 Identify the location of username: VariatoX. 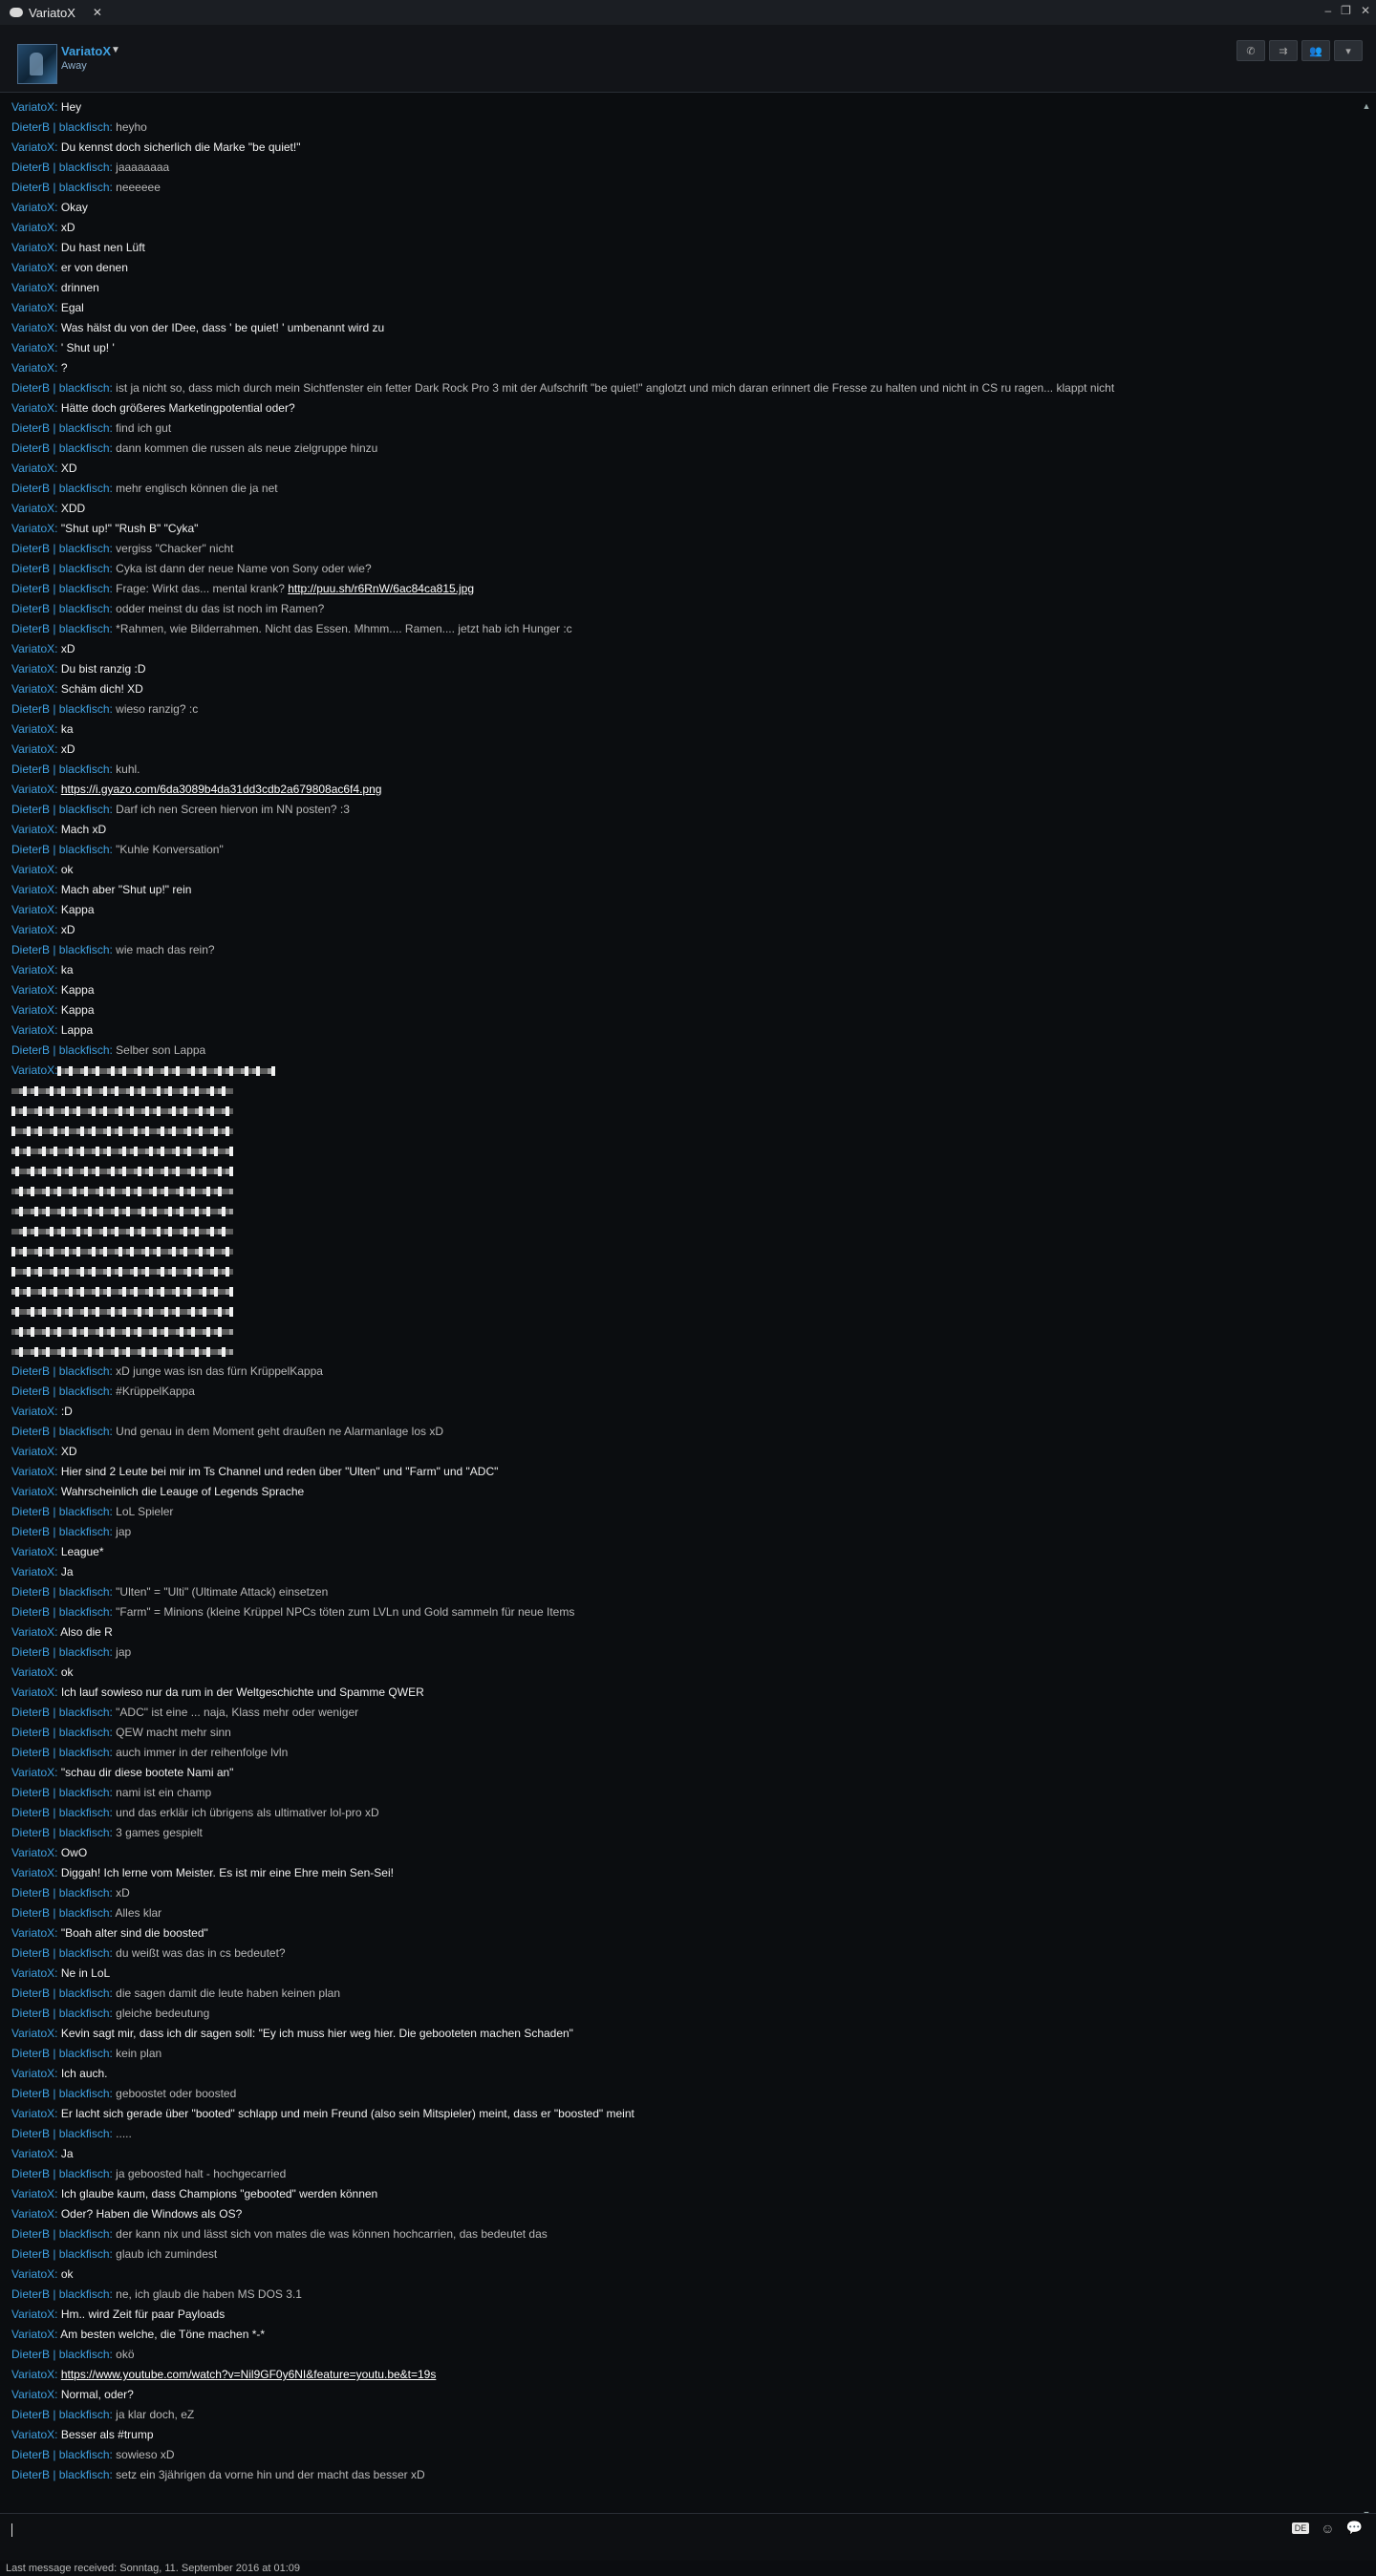
(86, 51).